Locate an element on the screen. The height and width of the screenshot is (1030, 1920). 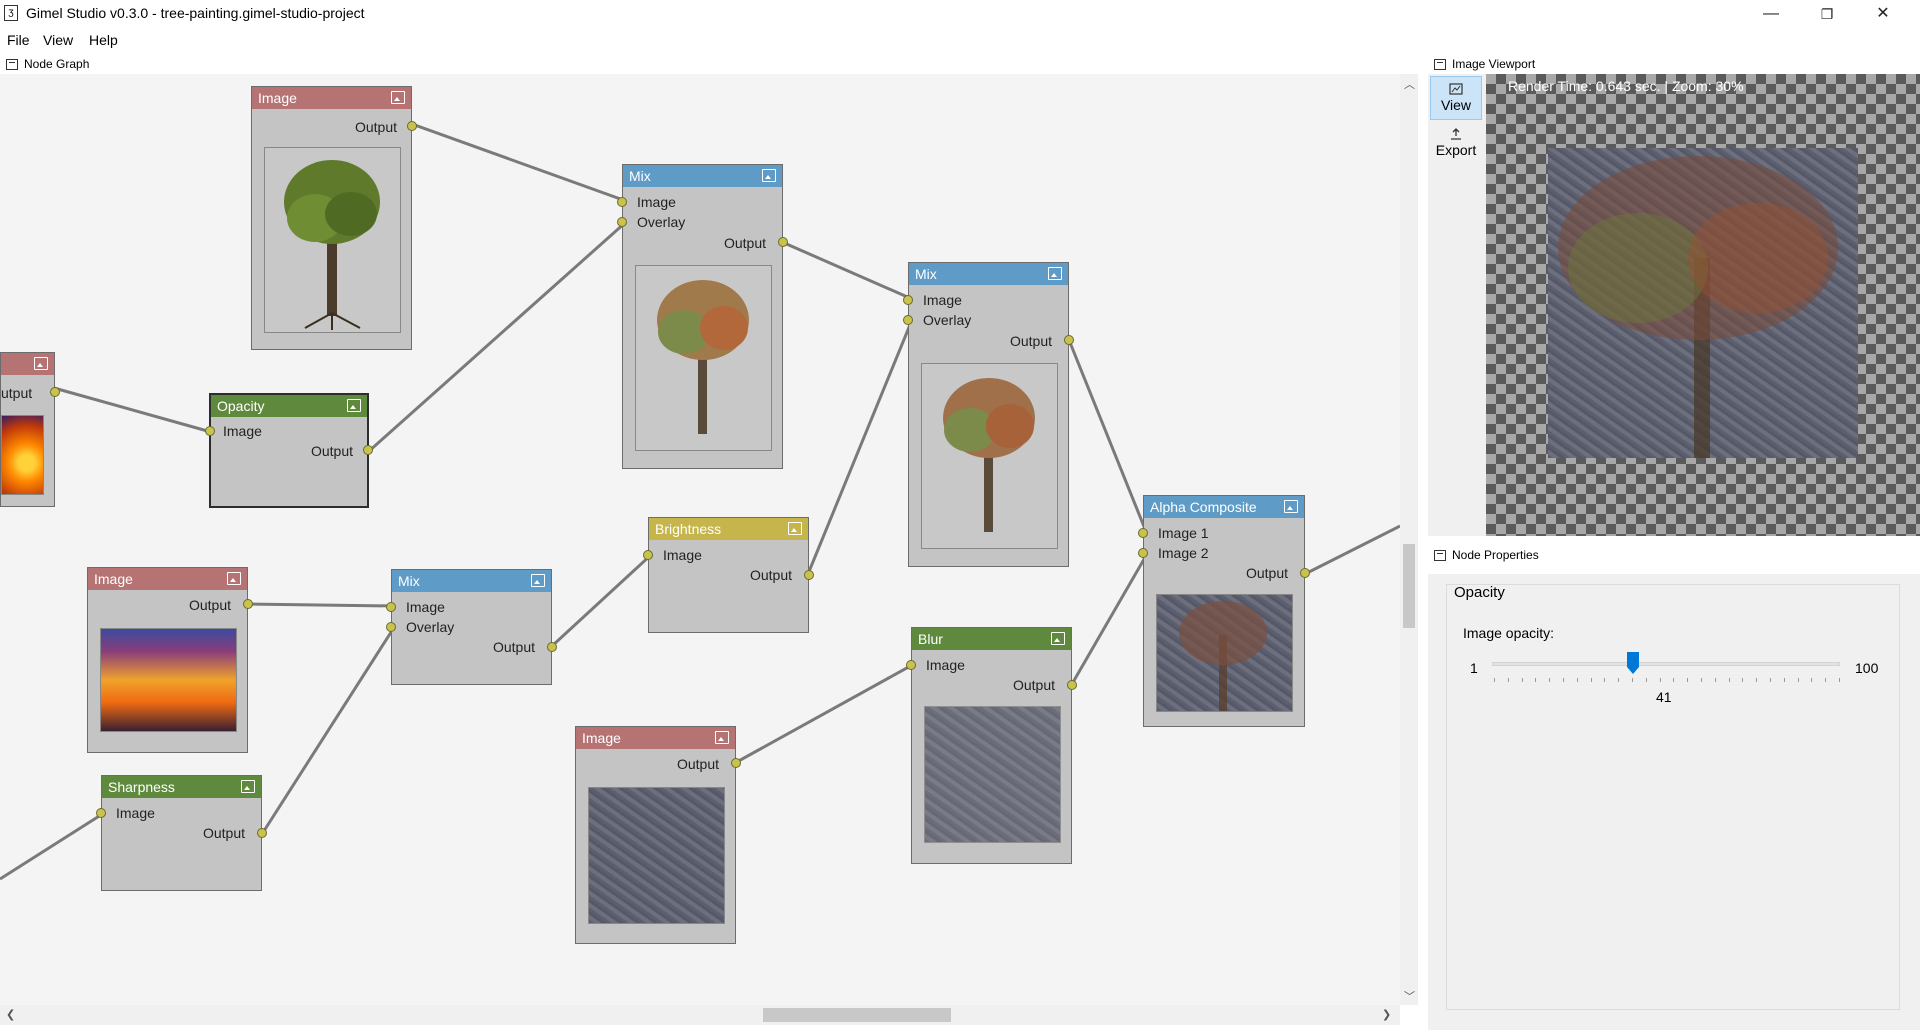
horizontal-scroll-thumb is located at coordinates (857, 1015).